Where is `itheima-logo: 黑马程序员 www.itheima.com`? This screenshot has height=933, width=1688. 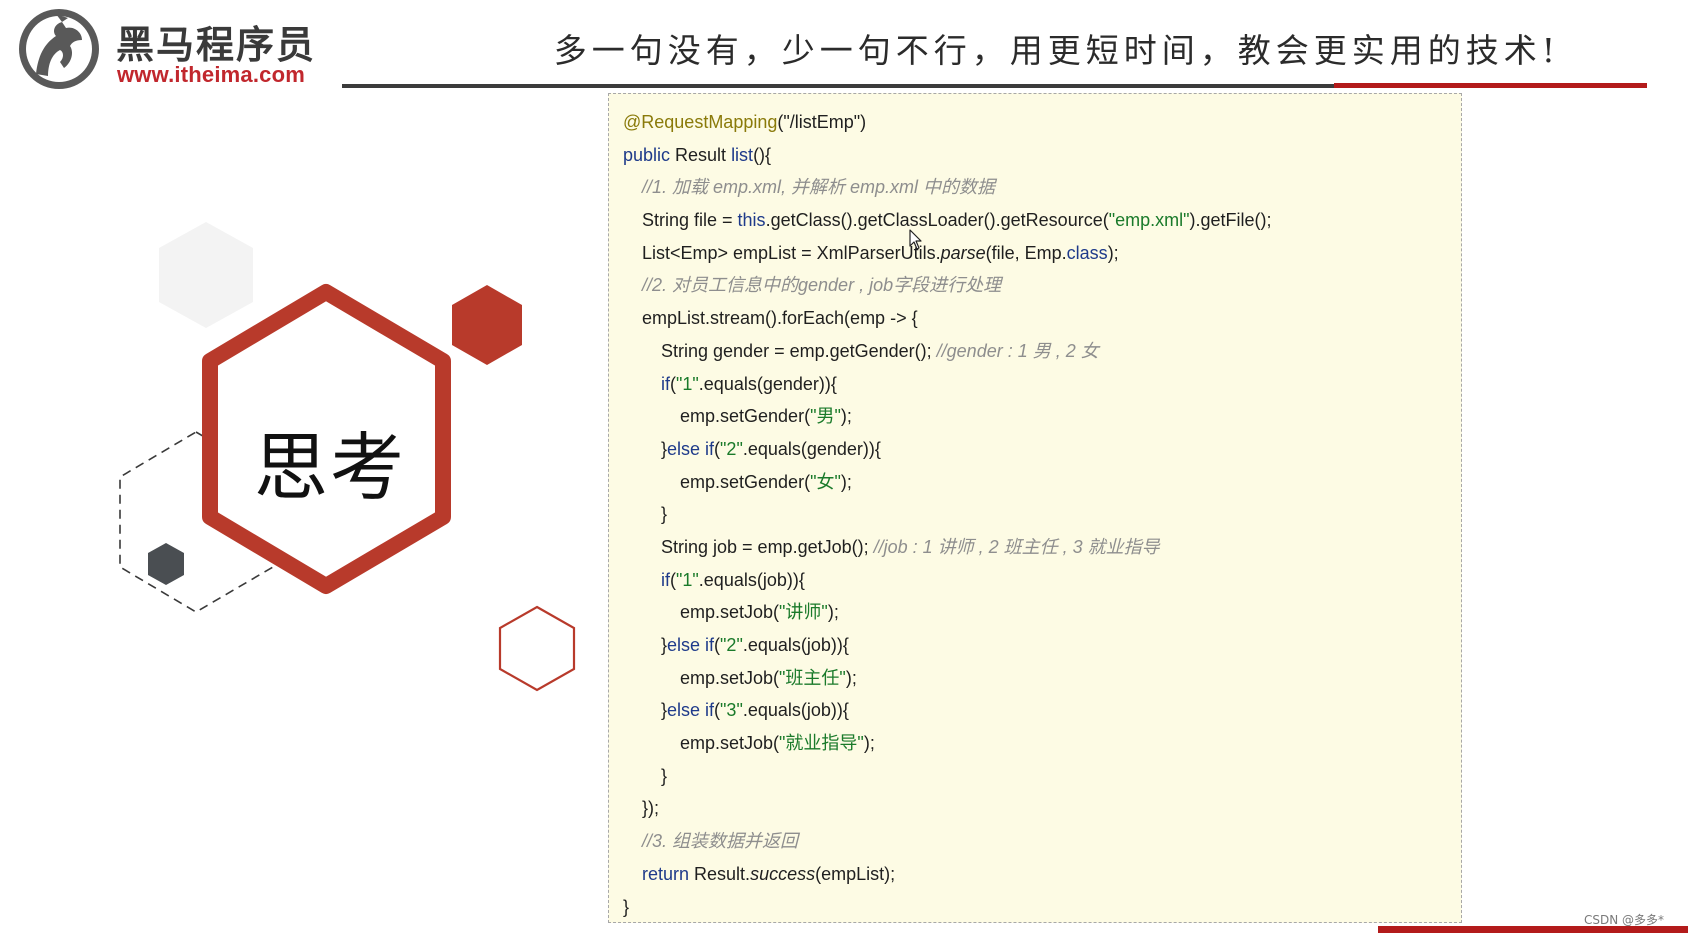
itheima-logo: 黑马程序员 www.itheima.com is located at coordinates (166, 49).